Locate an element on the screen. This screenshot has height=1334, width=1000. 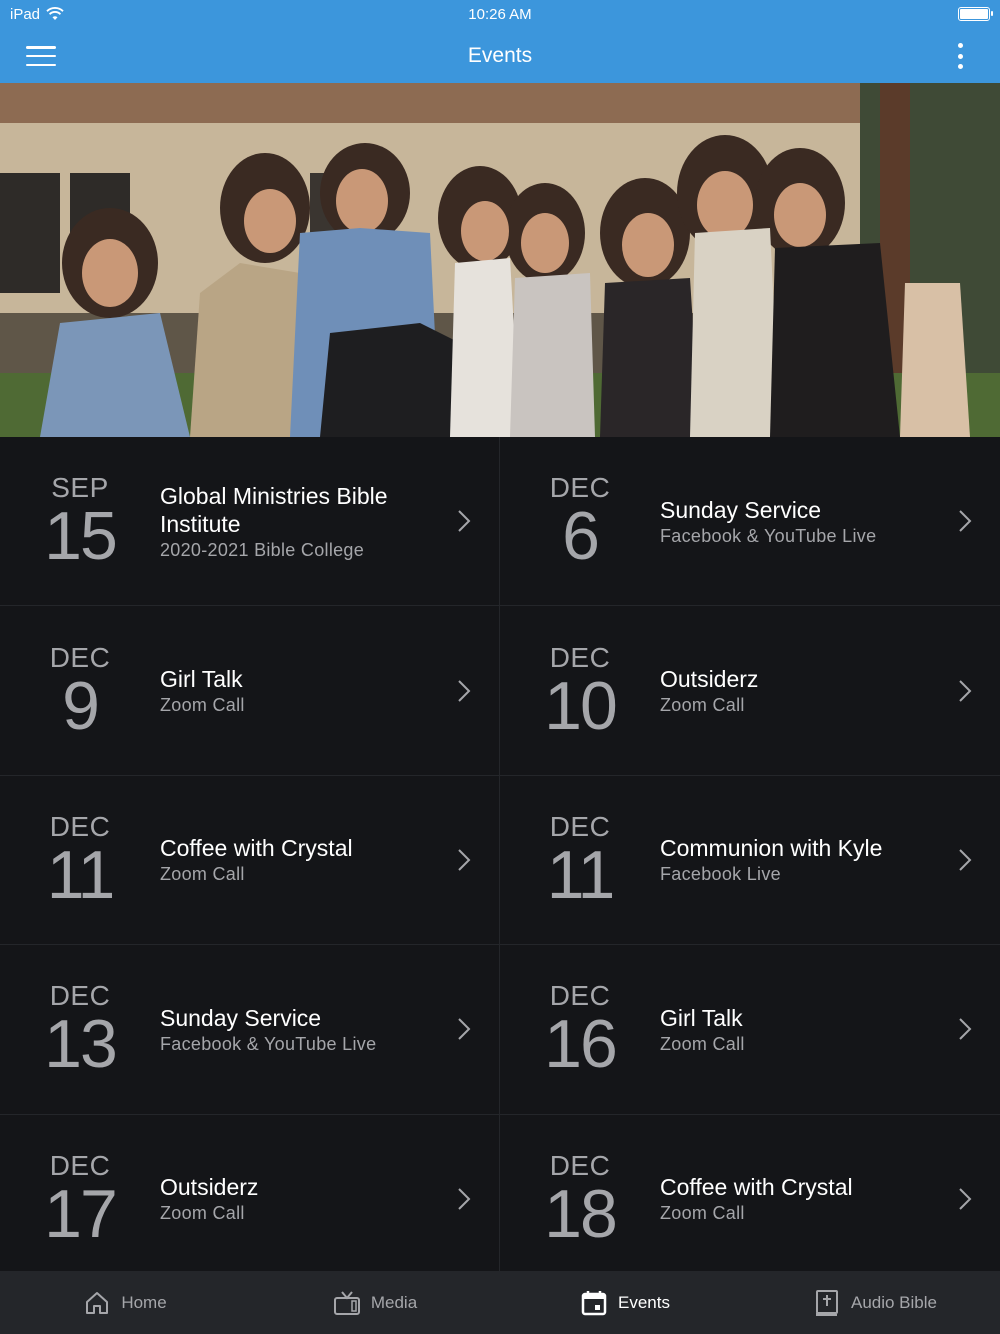
tab-home: Home is located at coordinates (125, 1302).